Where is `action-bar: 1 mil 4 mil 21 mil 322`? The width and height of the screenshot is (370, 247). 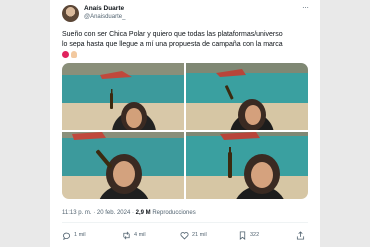
action-bar: 1 mil 4 mil 21 mil 322 is located at coordinates (187, 235).